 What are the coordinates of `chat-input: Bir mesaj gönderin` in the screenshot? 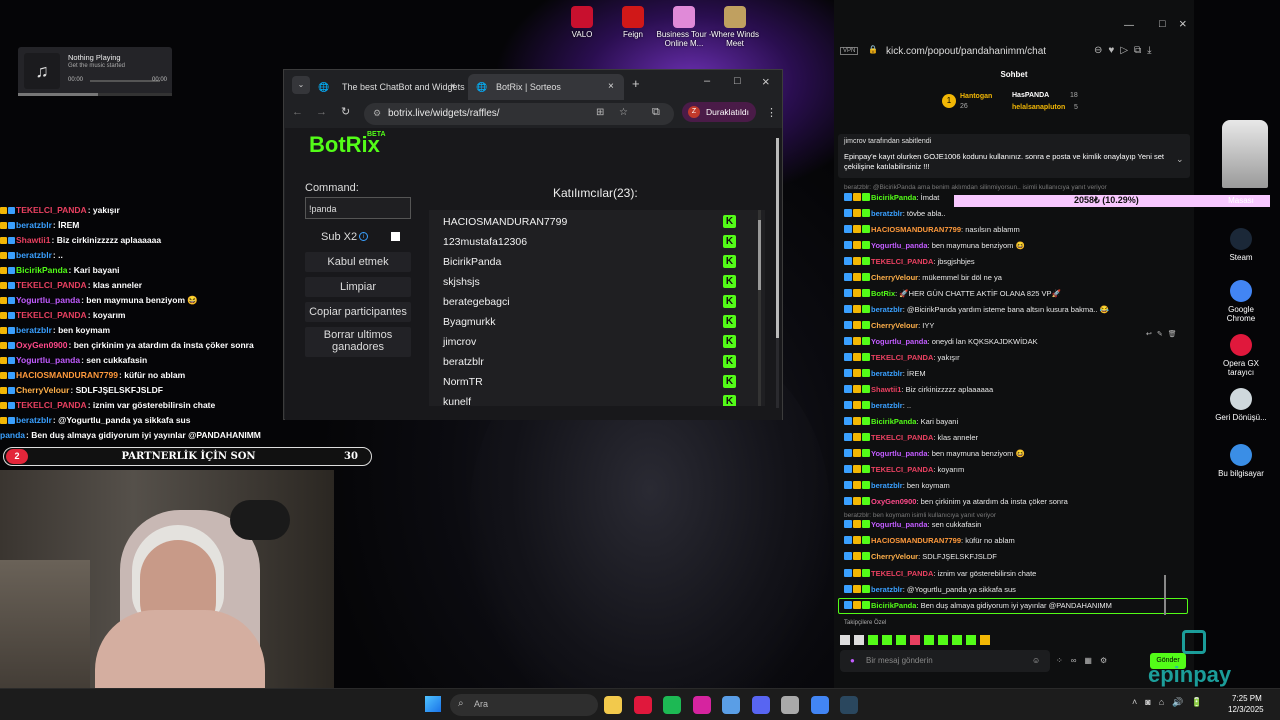 It's located at (945, 661).